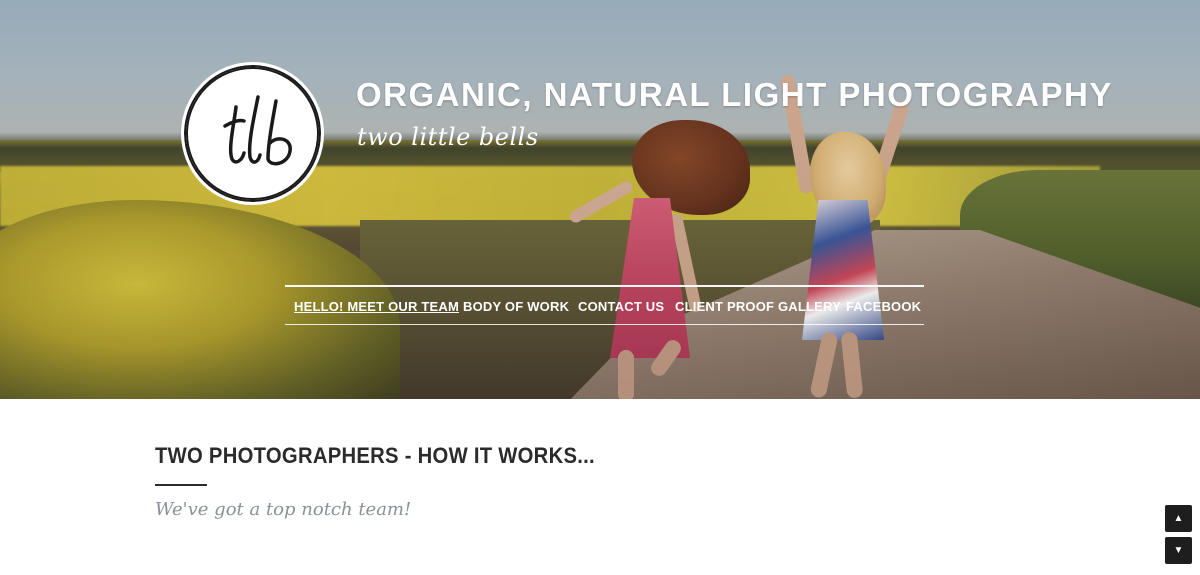 This screenshot has width=1200, height=575. What do you see at coordinates (516, 306) in the screenshot?
I see `nav-item-body-of-work: BODY OF WORK` at bounding box center [516, 306].